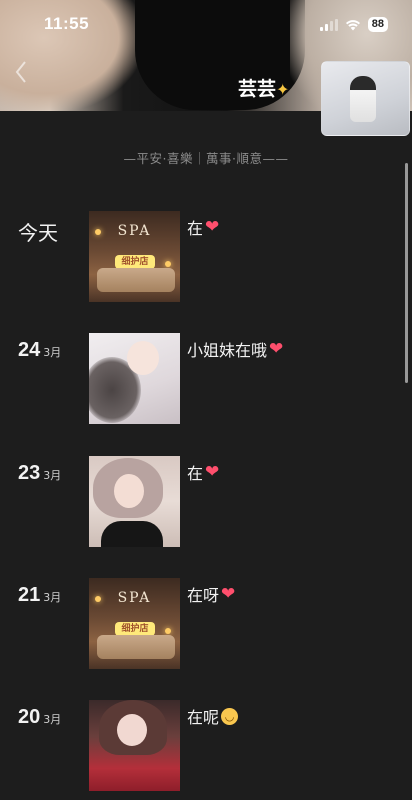 The height and width of the screenshot is (800, 412). I want to click on signal-icon, so click(328, 24).